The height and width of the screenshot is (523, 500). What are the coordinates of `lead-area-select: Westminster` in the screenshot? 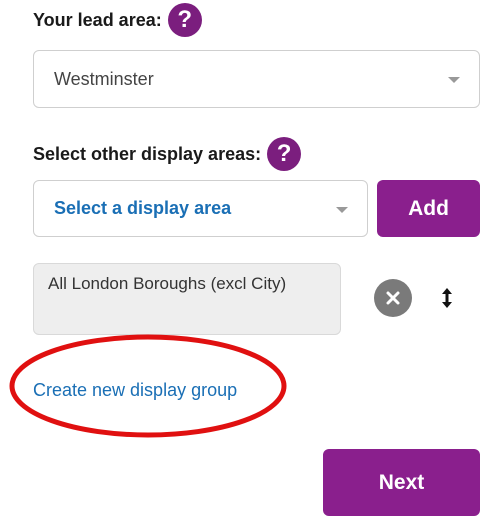 It's located at (256, 79).